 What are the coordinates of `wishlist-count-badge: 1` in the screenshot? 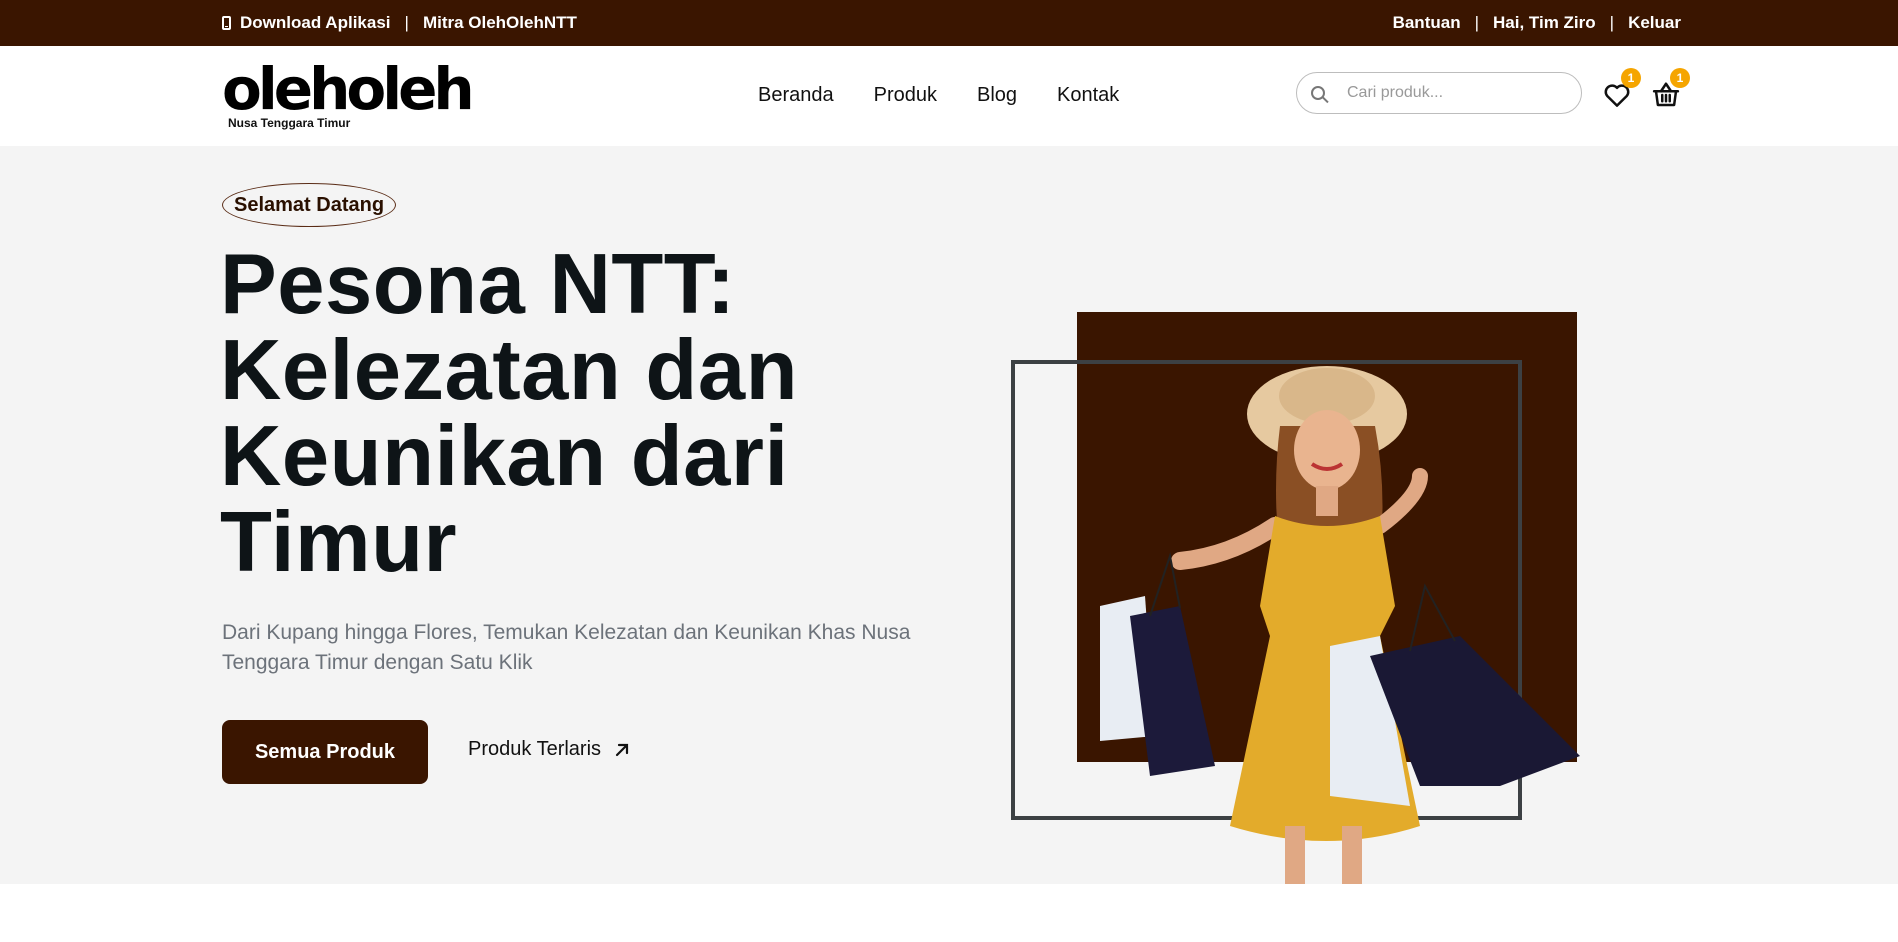 It's located at (1631, 78).